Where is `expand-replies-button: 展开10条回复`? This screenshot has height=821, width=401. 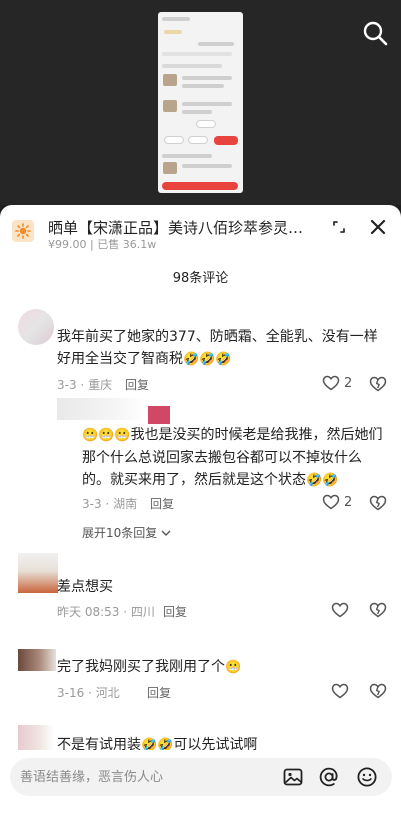 expand-replies-button: 展开10条回复 is located at coordinates (126, 532).